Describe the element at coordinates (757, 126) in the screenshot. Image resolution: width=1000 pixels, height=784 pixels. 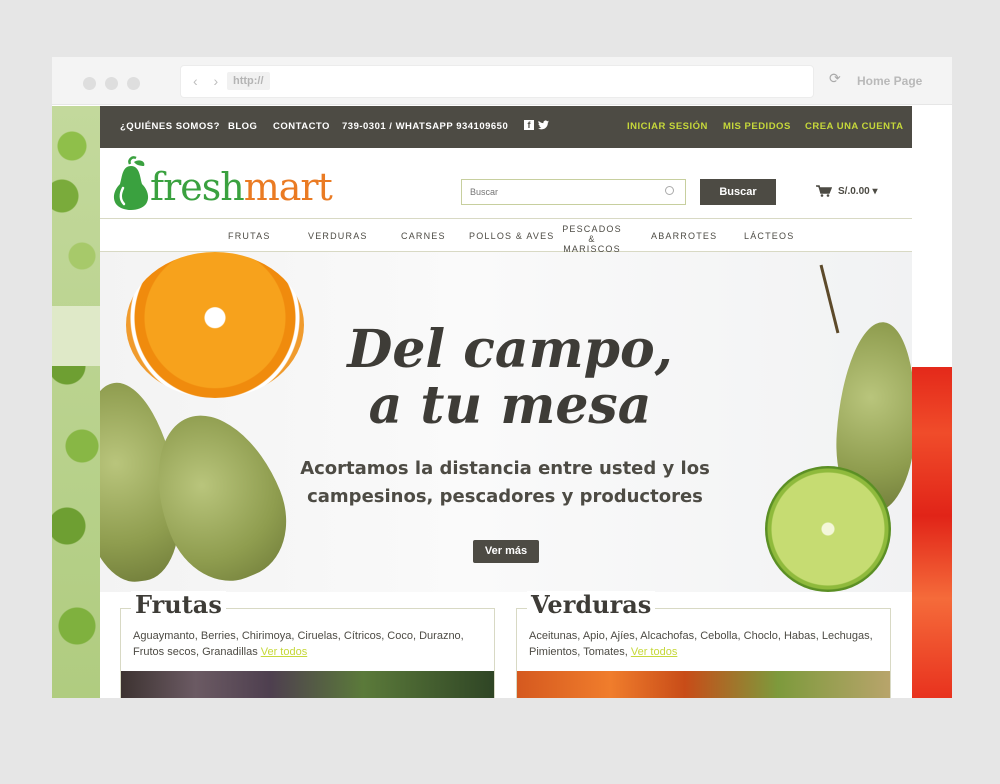
I see `orders-link: MIS PEDIDOS` at that location.